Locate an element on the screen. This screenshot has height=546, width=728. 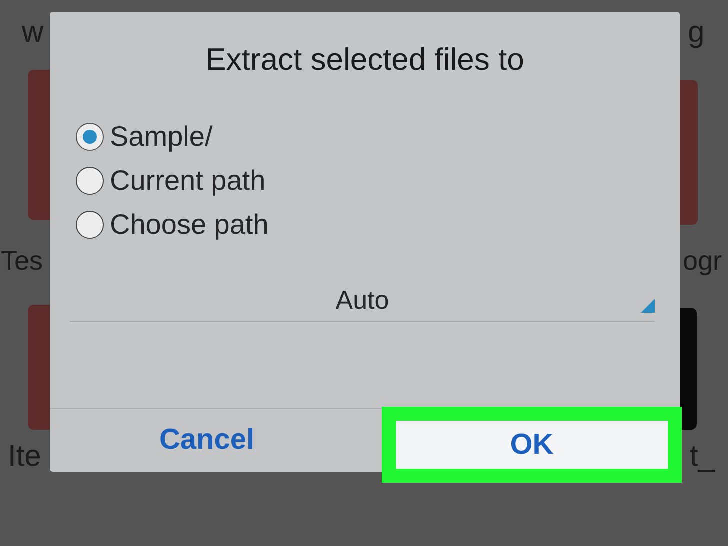
file-name: Tes is located at coordinates (22, 261).